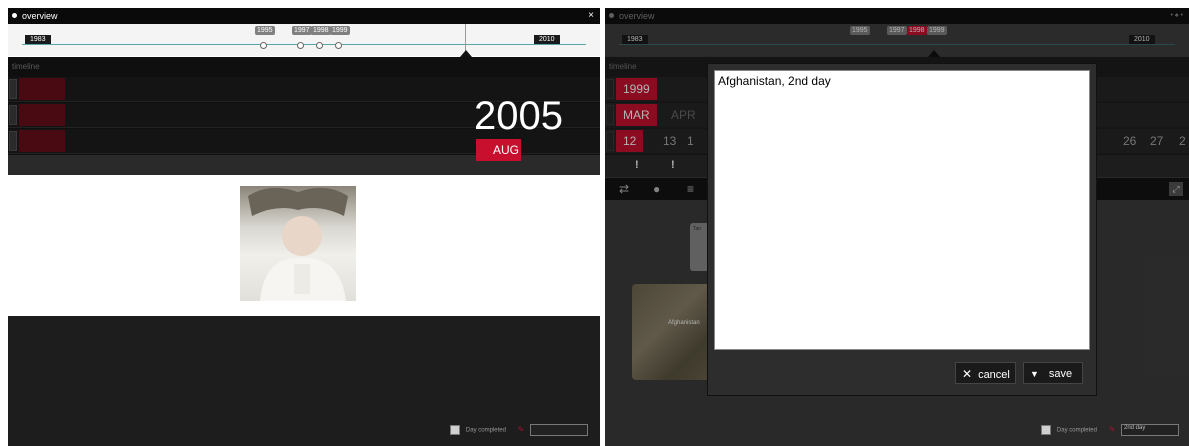 Image resolution: width=1189 pixels, height=446 pixels. Describe the element at coordinates (265, 30) in the screenshot. I see `year-marker: 1995` at that location.